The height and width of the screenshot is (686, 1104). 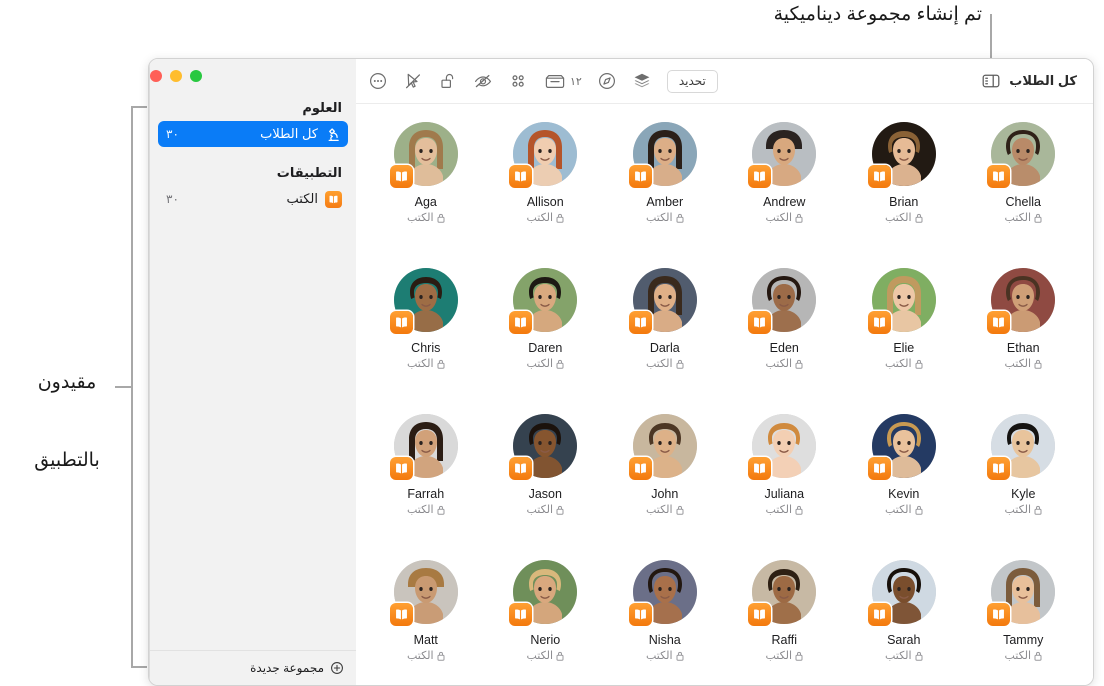 I want to click on student-name: Kyle, so click(x=1023, y=494).